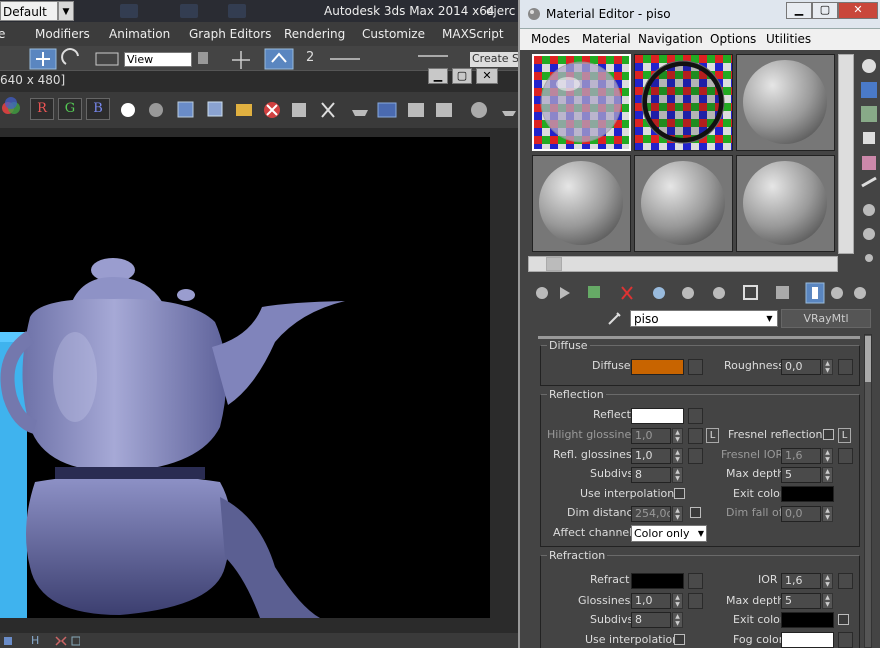 This screenshot has width=880, height=648. Describe the element at coordinates (827, 456) in the screenshot. I see `fresnel-ior-spinner: ▲ ▼` at that location.